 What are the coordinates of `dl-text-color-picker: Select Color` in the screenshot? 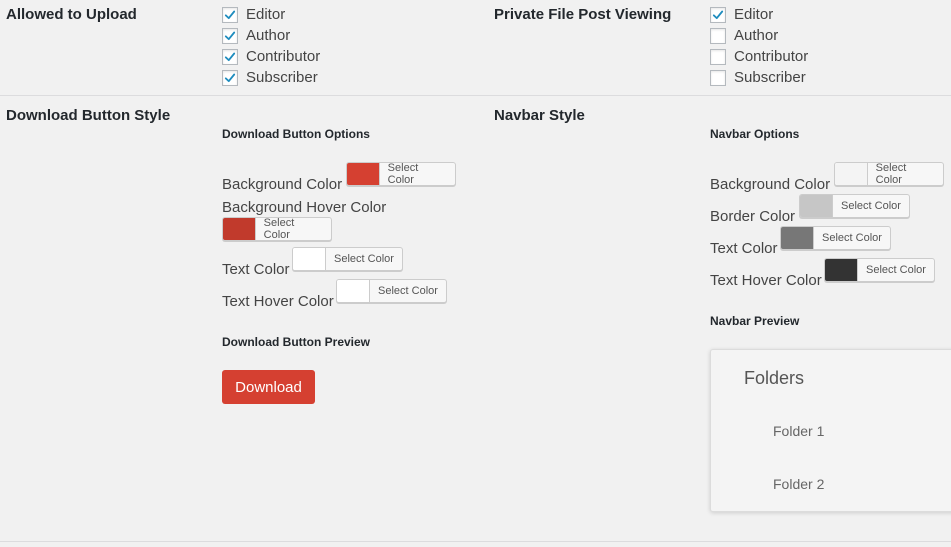 It's located at (347, 259).